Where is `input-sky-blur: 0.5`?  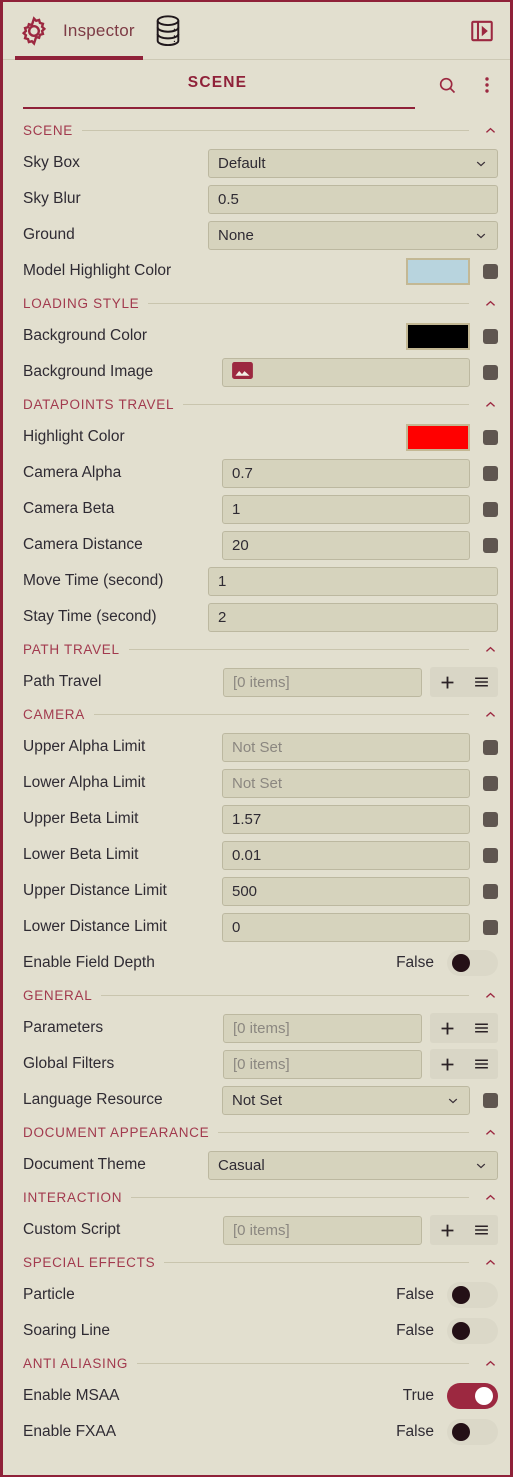
input-sky-blur: 0.5 is located at coordinates (353, 199).